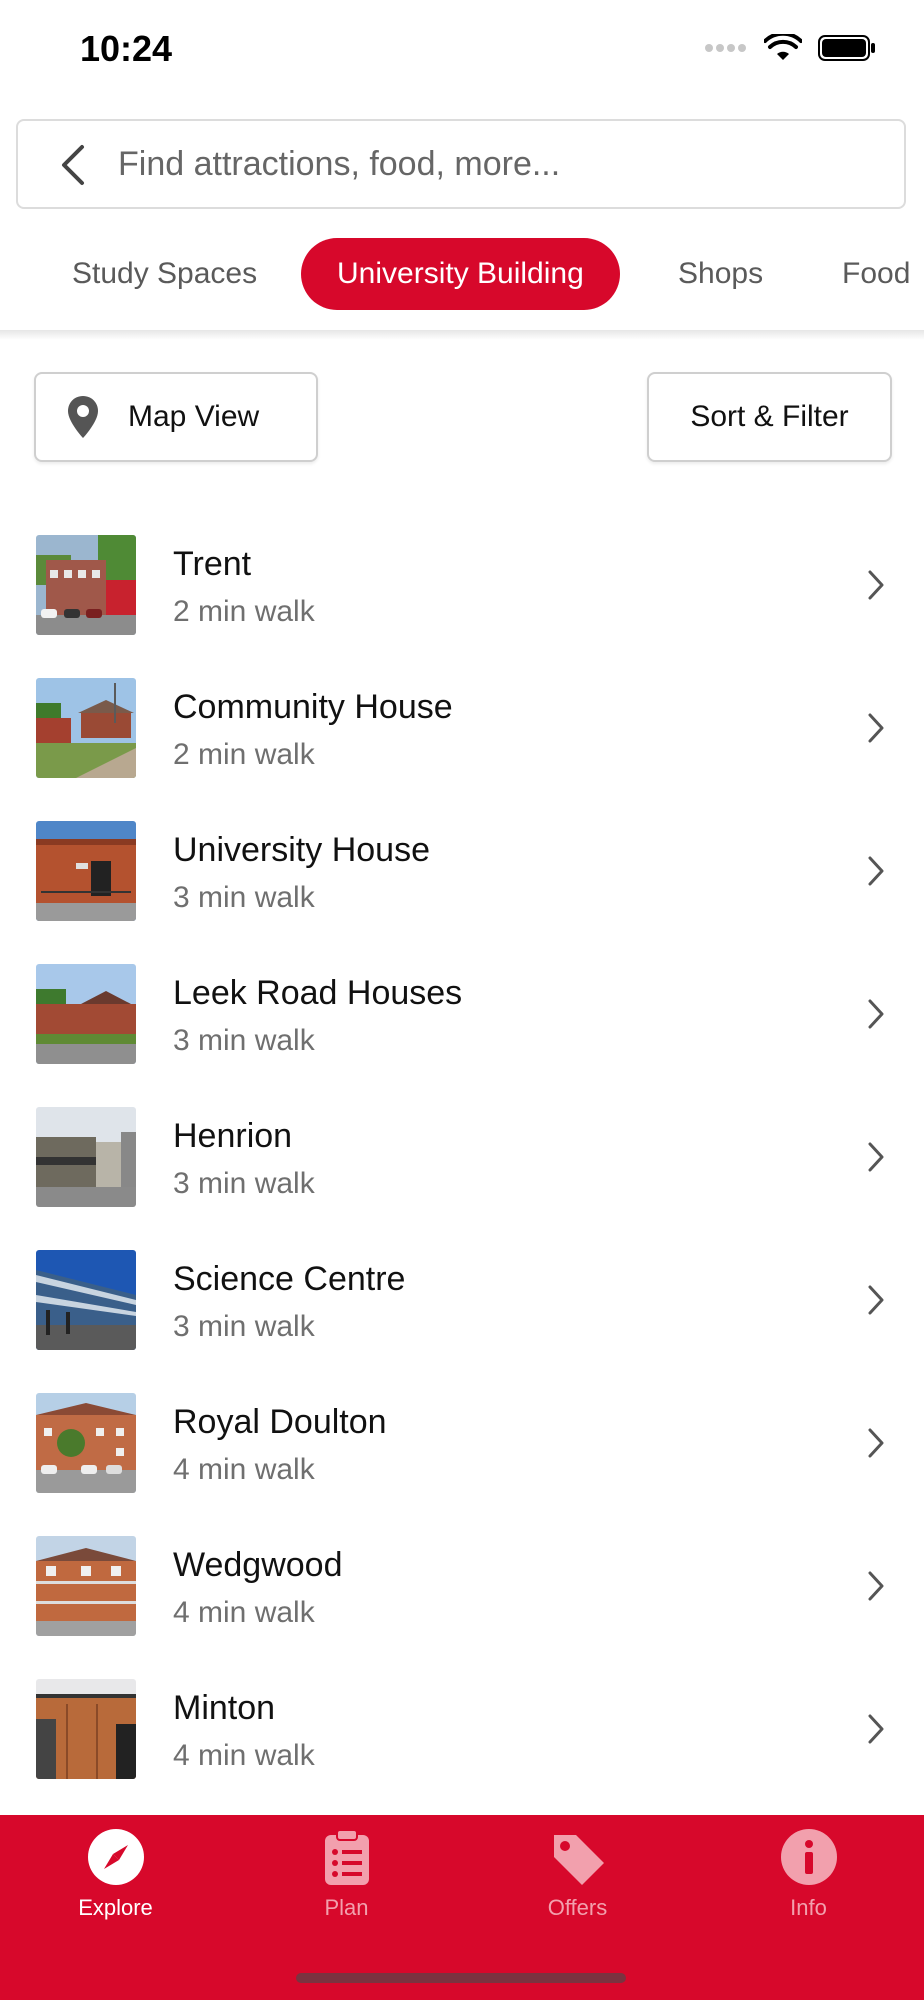 This screenshot has width=924, height=2000. I want to click on battery-icon, so click(846, 48).